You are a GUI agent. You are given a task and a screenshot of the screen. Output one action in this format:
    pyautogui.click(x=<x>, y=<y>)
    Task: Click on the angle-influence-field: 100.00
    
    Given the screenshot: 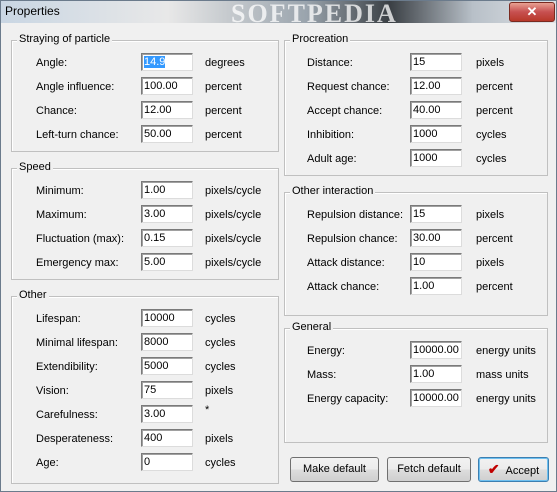 What is the action you would take?
    pyautogui.click(x=167, y=86)
    